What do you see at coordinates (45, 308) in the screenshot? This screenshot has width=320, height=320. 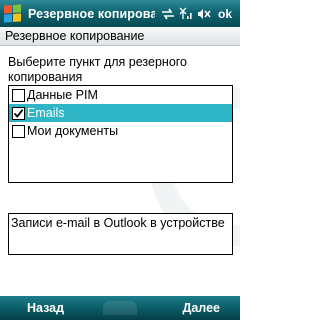 I see `back-softkey: Назад` at bounding box center [45, 308].